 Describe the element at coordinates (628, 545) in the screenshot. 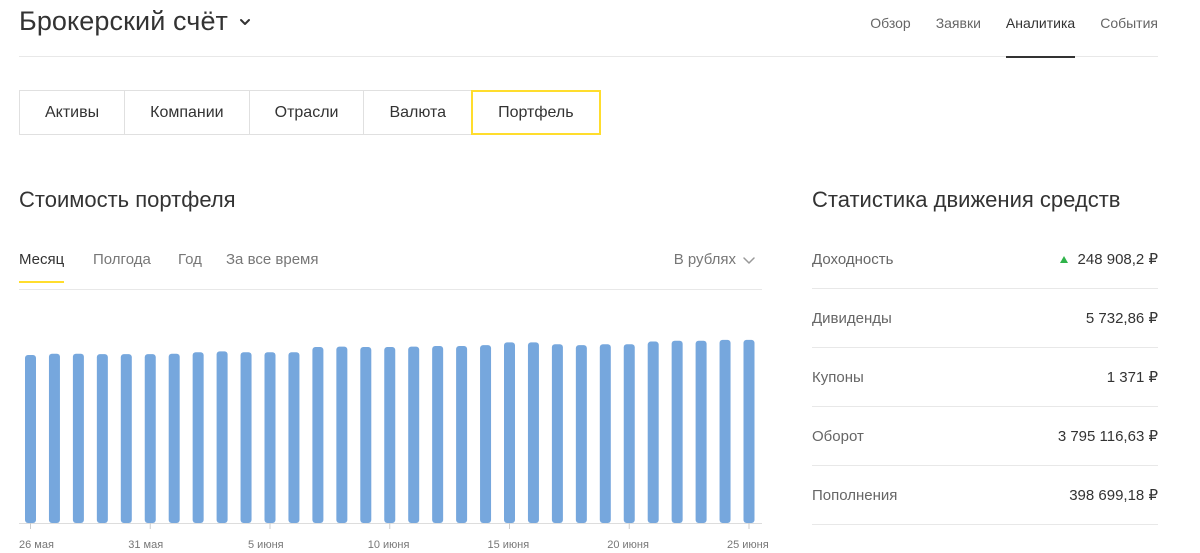

I see `x-tick-label: 20 июня` at that location.